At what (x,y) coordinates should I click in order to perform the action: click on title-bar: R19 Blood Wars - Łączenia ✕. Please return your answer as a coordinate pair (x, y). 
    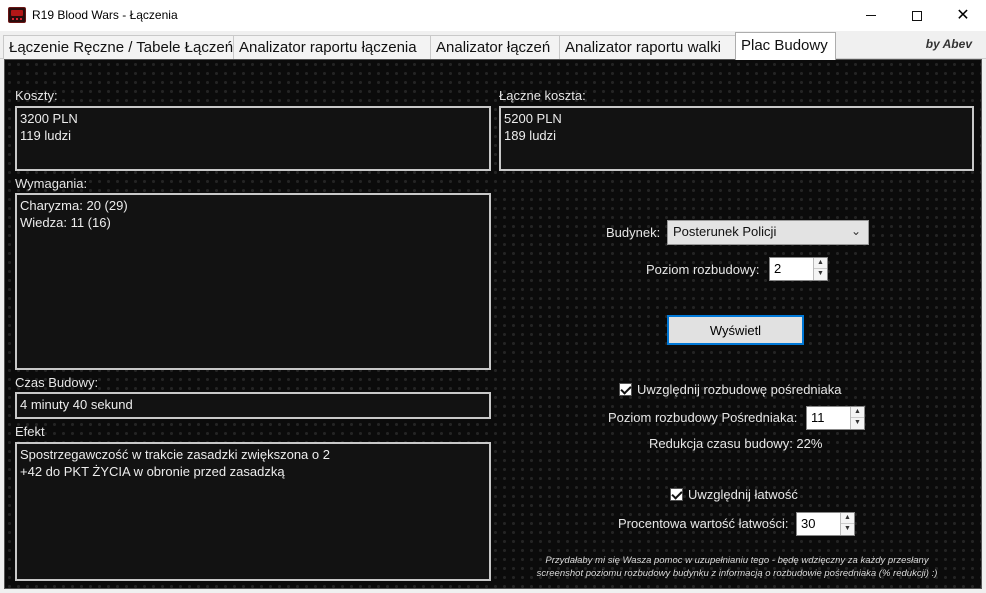
    Looking at the image, I should click on (493, 15).